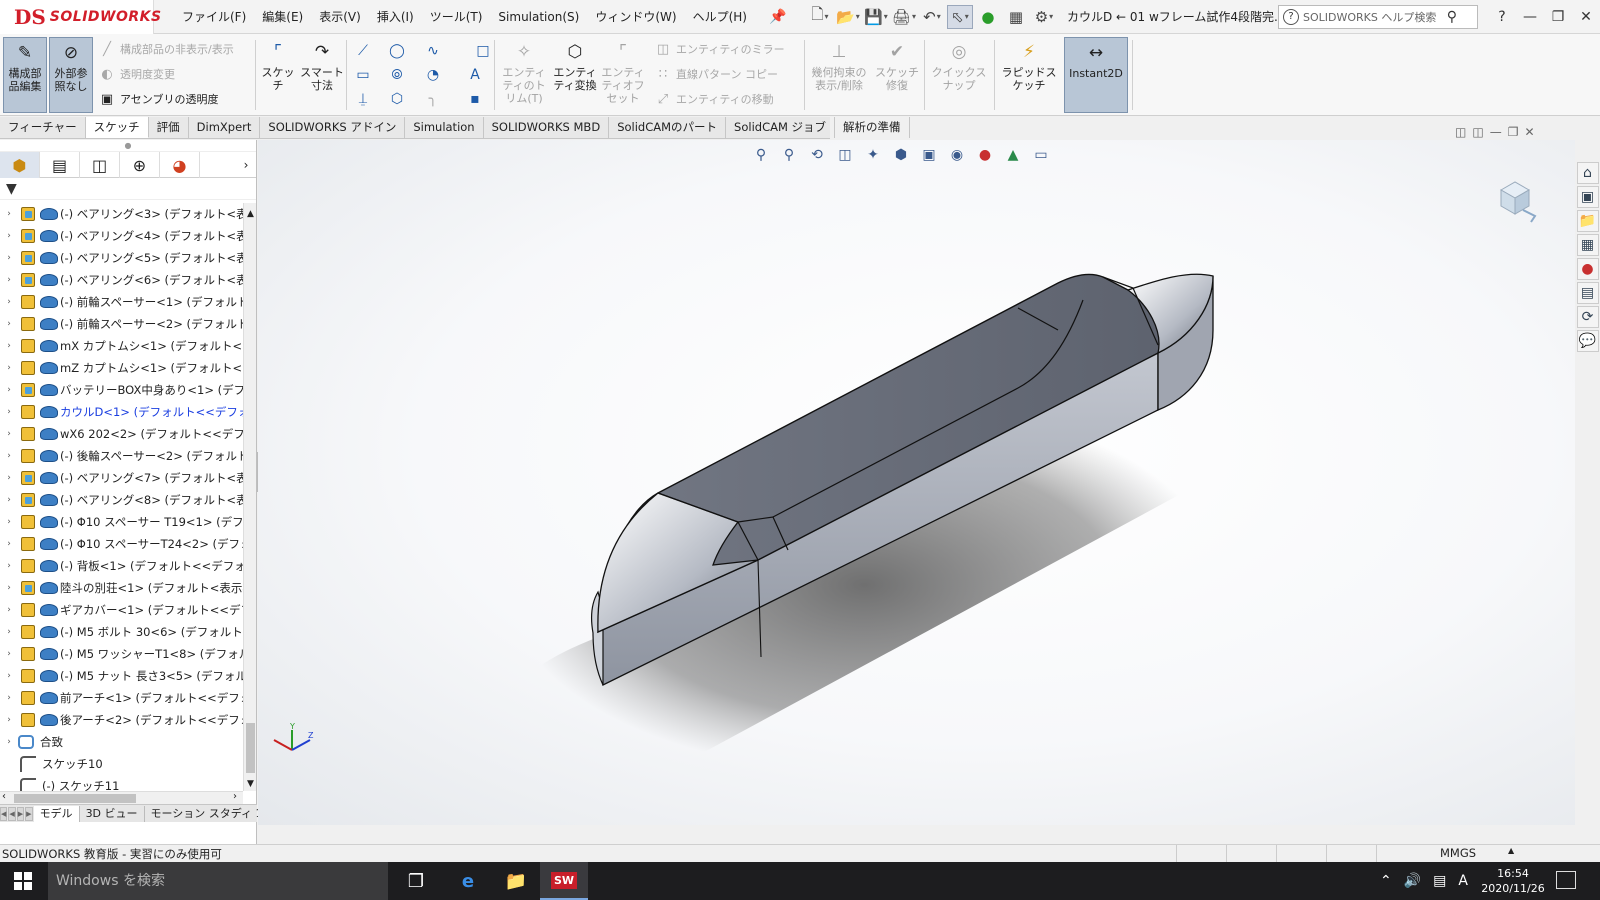 Image resolution: width=1600 pixels, height=900 pixels. Describe the element at coordinates (1458, 853) in the screenshot. I see `unit-system: MMGS` at that location.